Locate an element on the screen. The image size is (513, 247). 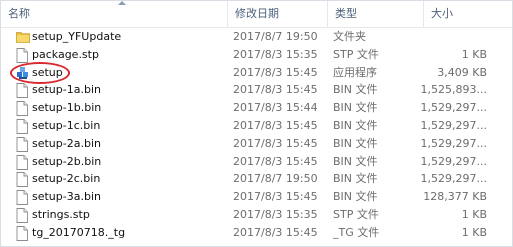
file-type: 应用程序 is located at coordinates (355, 72).